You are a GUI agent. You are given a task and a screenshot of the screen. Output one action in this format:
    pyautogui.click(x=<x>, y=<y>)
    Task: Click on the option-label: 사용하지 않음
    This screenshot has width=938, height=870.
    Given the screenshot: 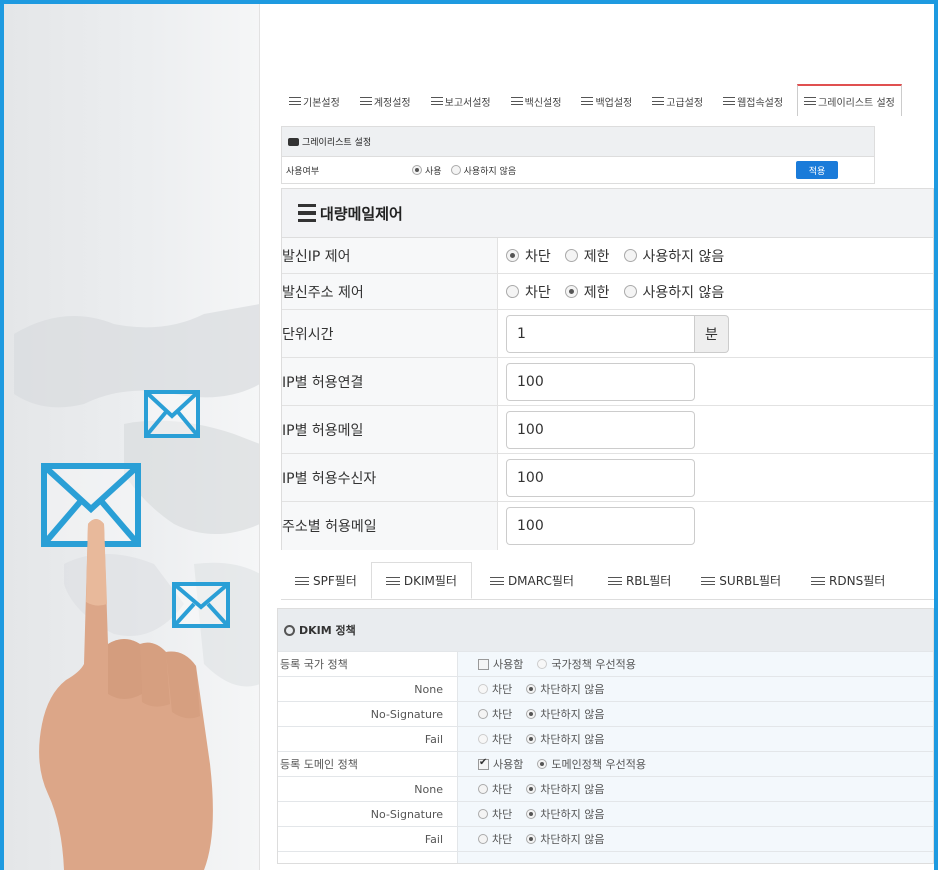 What is the action you would take?
    pyautogui.click(x=683, y=292)
    